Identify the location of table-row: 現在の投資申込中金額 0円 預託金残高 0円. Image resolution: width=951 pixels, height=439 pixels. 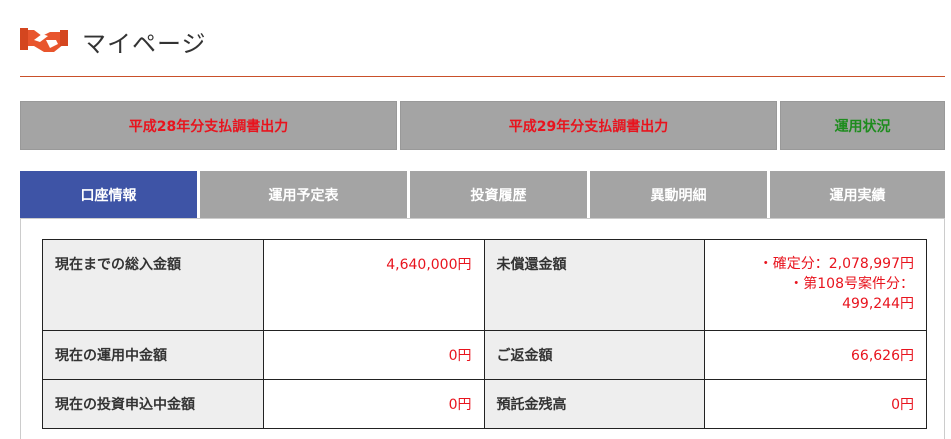
(484, 404).